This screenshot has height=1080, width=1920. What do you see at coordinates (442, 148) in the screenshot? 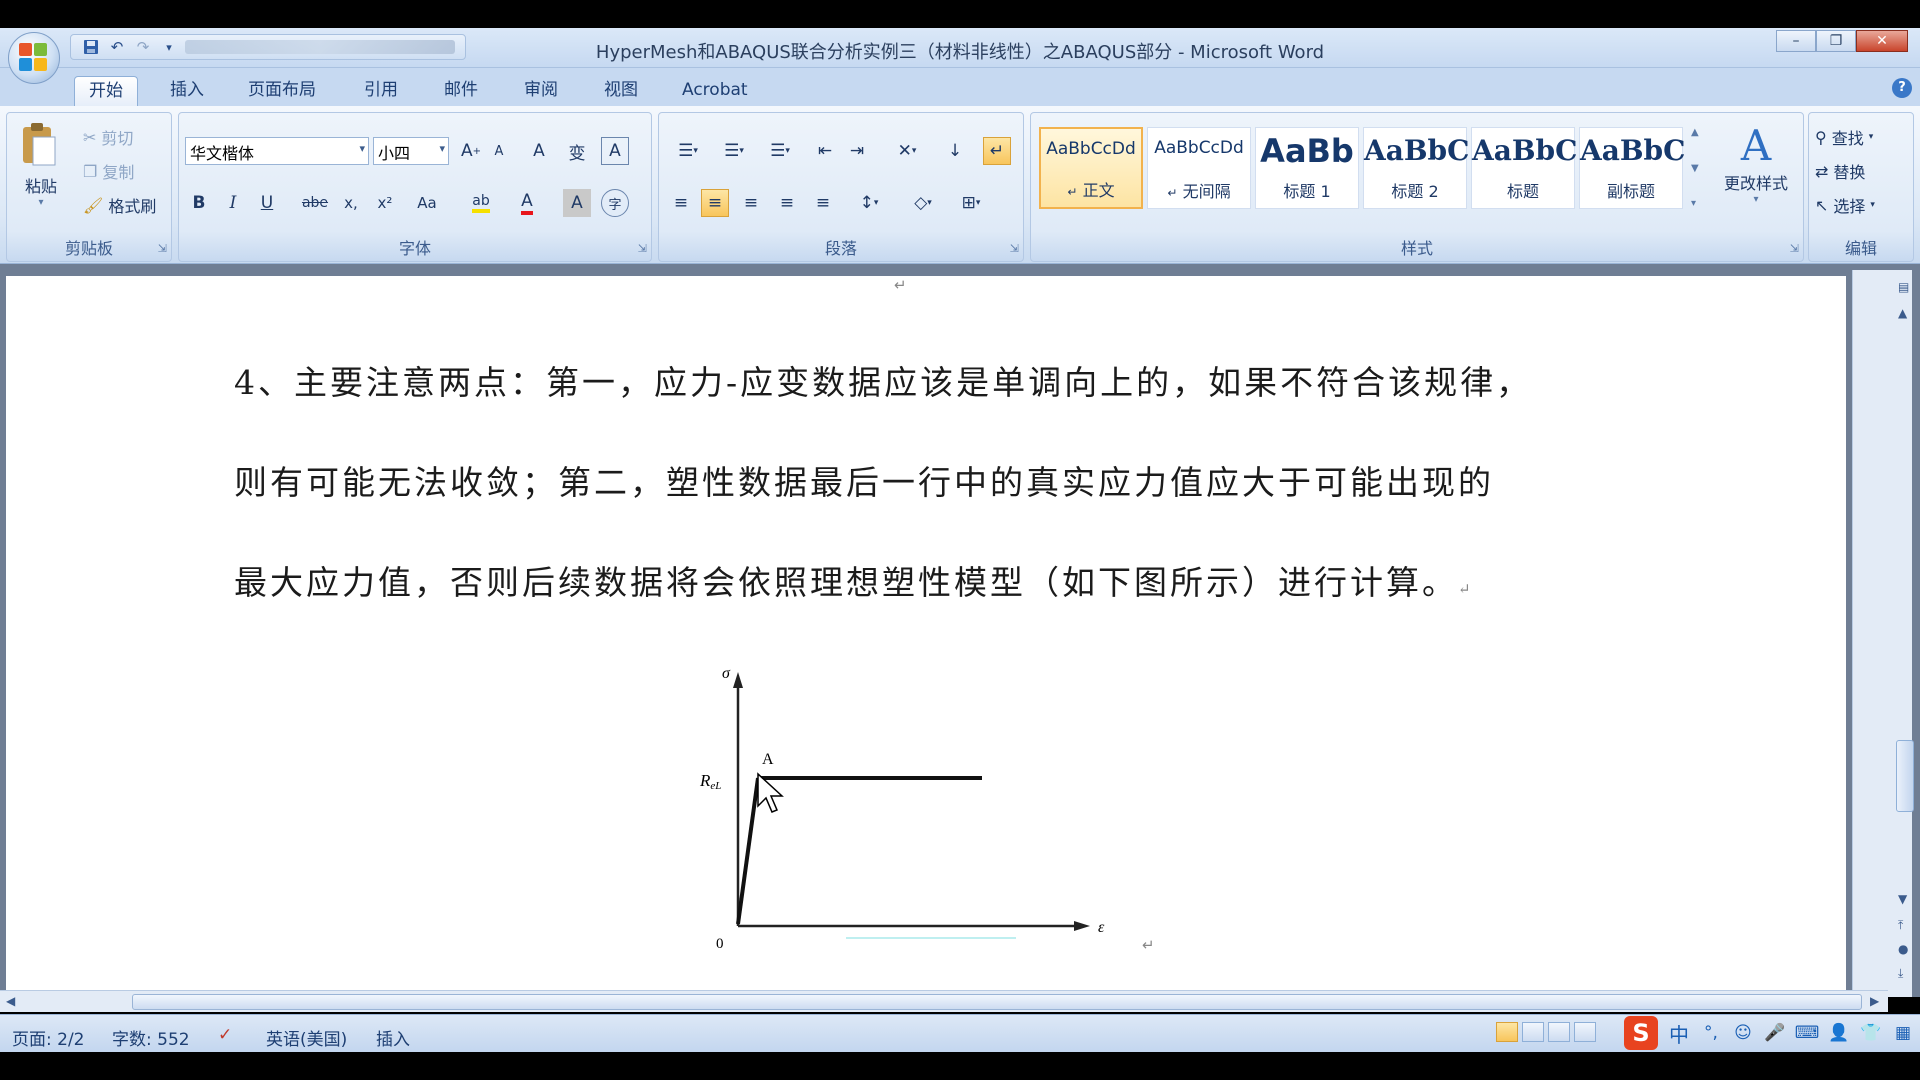
I see `font-size-dropdown-icon: ▾` at bounding box center [442, 148].